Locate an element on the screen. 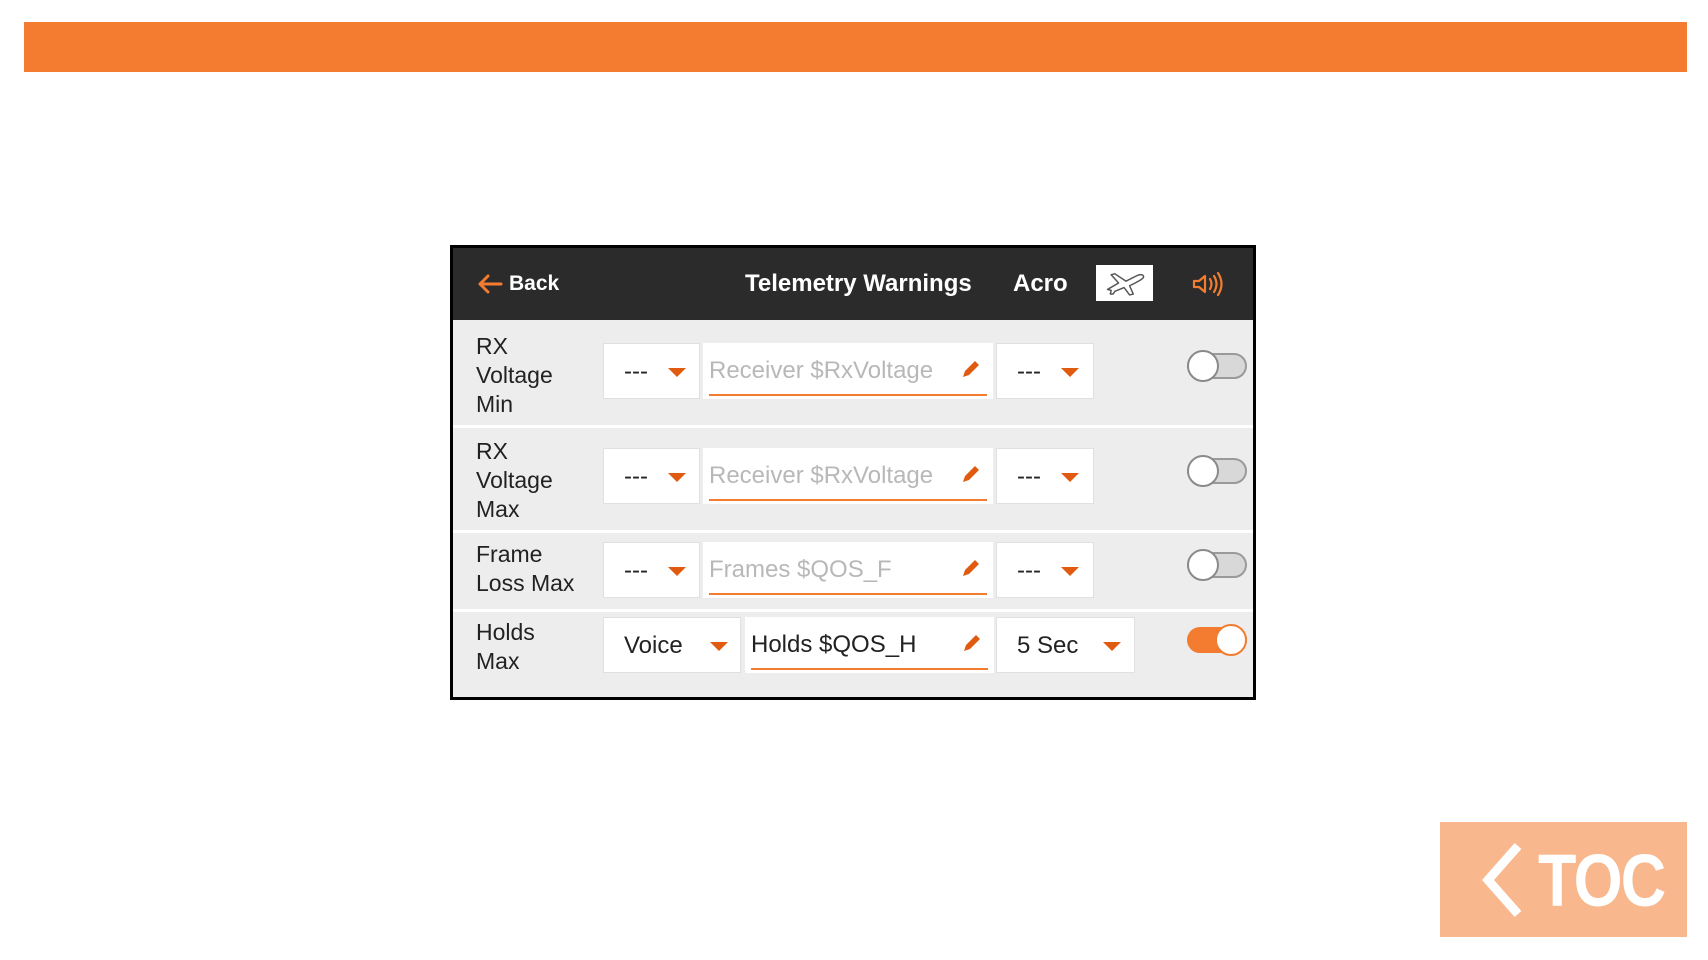 The height and width of the screenshot is (960, 1708). airplane-icon is located at coordinates (1124, 283).